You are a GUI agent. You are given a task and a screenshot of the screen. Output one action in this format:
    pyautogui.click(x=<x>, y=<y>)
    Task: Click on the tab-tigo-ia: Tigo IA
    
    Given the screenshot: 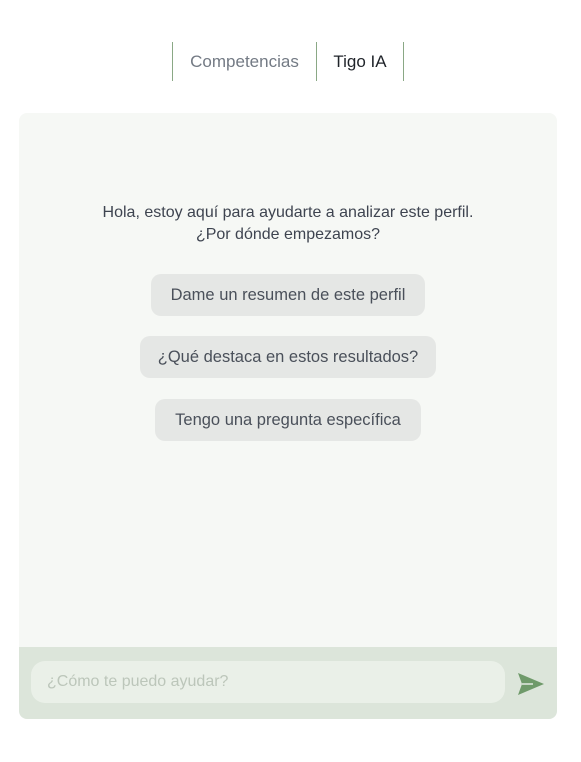 What is the action you would take?
    pyautogui.click(x=360, y=61)
    